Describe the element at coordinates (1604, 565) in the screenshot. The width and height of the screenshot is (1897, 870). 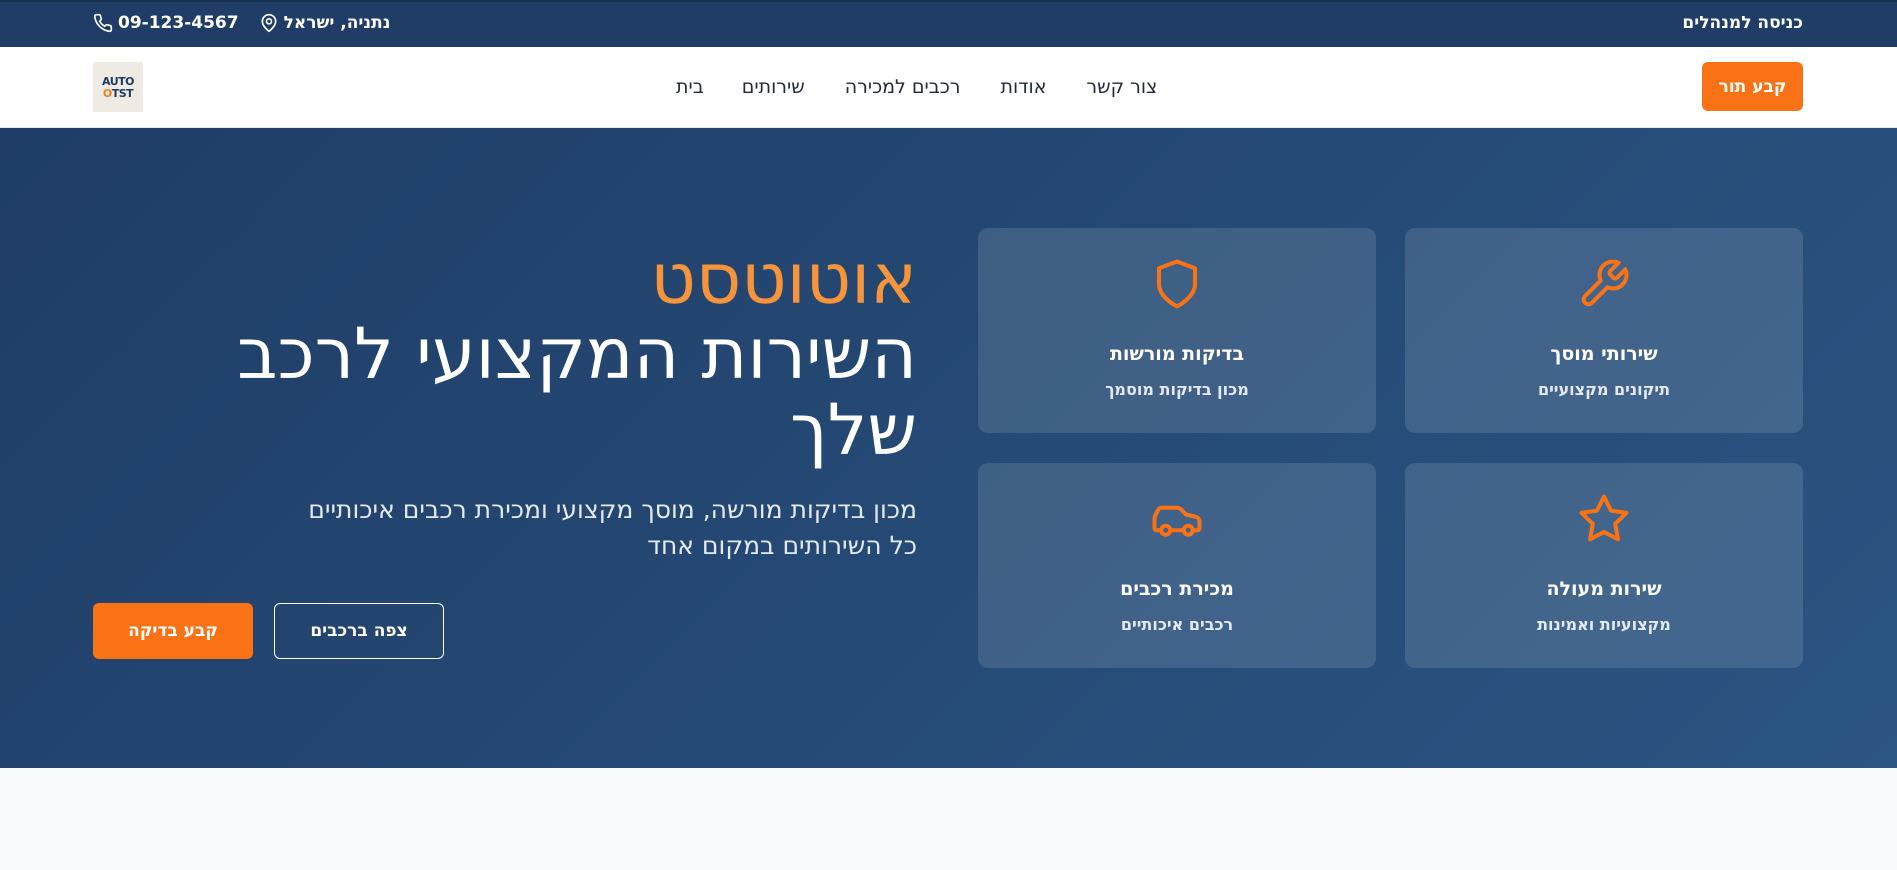
I see `service-card-excellent-service: שירות מעולה מקצועיות ואמינות` at that location.